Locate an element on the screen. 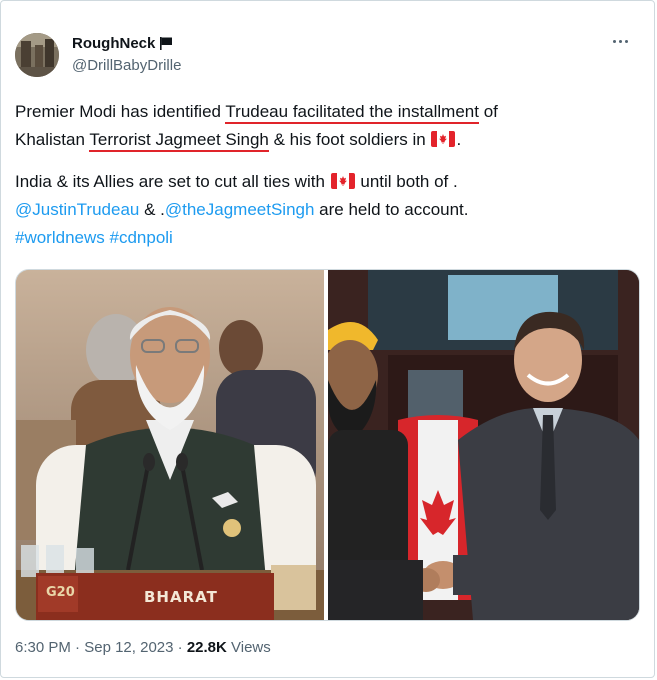  tweet-meta: 6:30 PM · Sep 12, 2023 · 22.8K Views is located at coordinates (143, 647).